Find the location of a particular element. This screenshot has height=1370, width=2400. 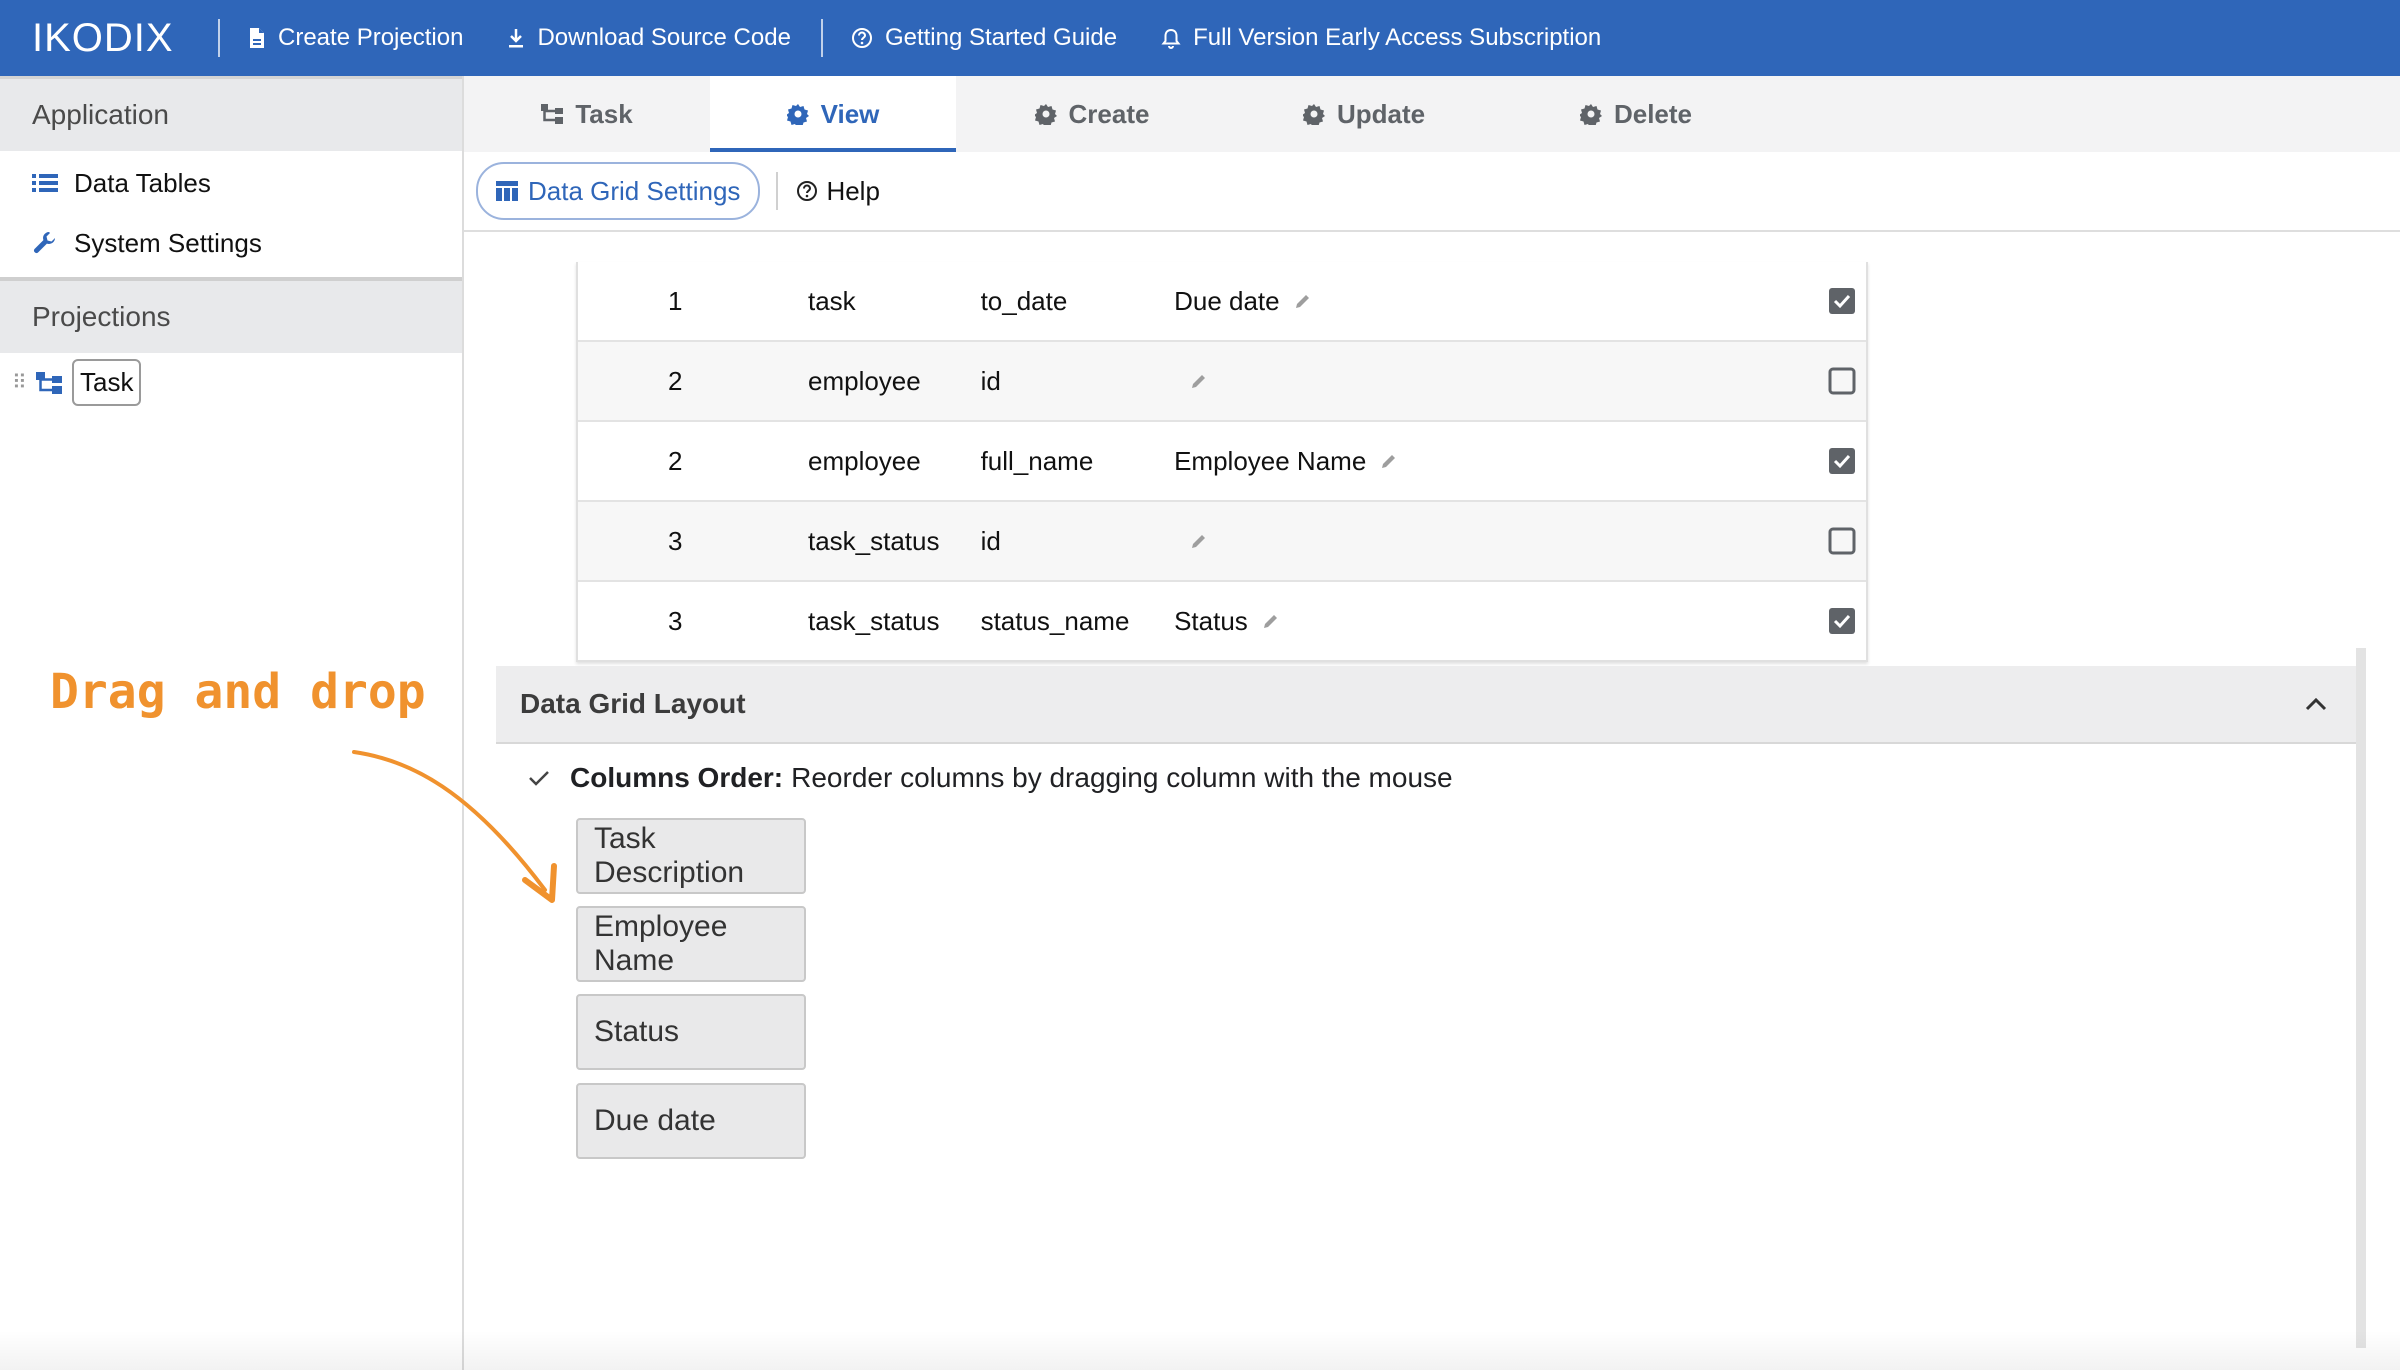

table-name-cell: task_status is located at coordinates (873, 620).